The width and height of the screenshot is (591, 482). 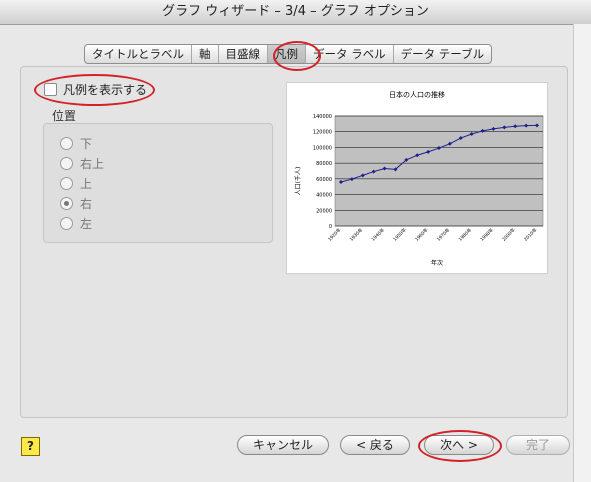 I want to click on x-axis-title: 年次, so click(x=437, y=263).